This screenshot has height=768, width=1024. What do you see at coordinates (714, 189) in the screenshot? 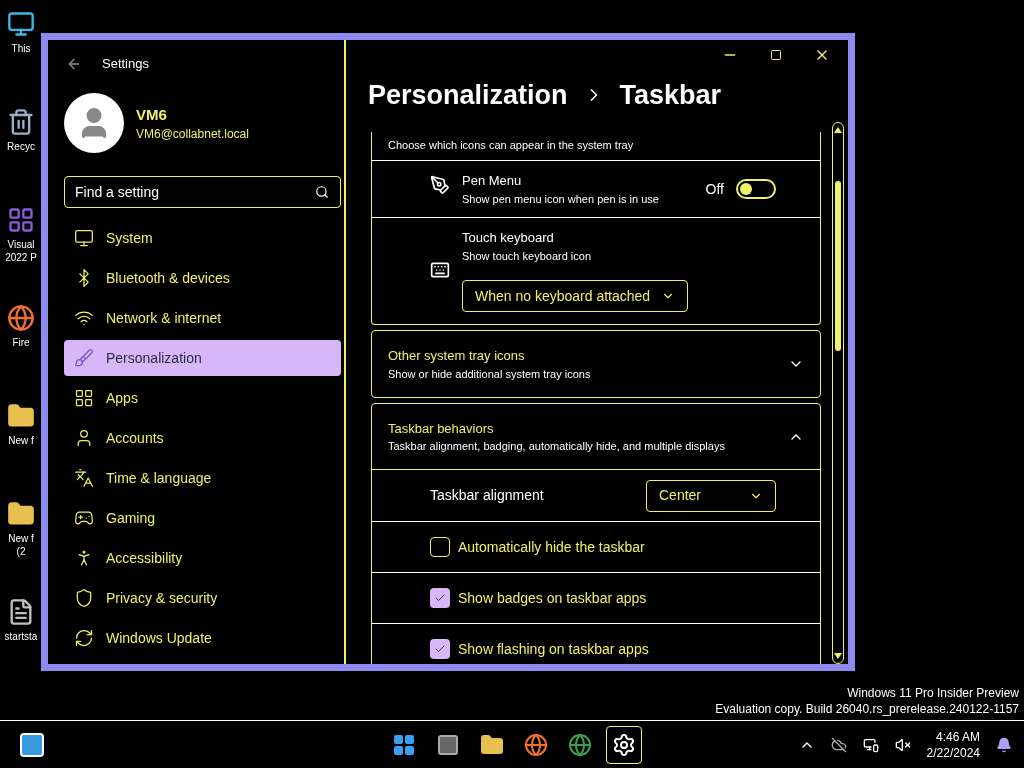
I see `toggle-state: Off` at bounding box center [714, 189].